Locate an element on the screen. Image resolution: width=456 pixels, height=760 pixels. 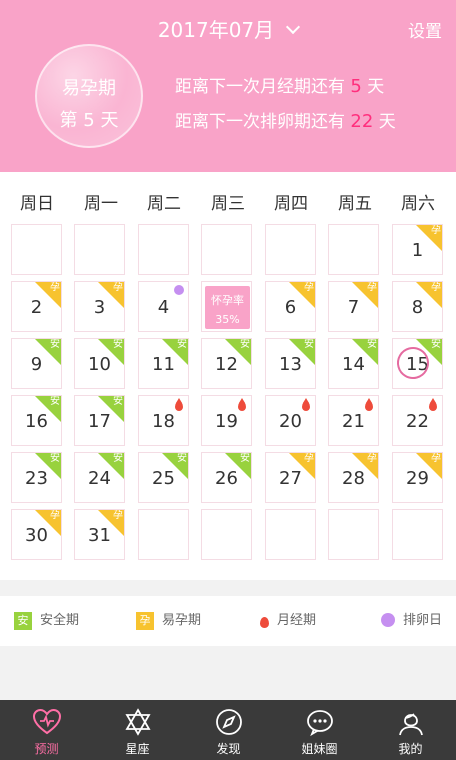
nav-zodiac: 星座 is located at coordinates (137, 730).